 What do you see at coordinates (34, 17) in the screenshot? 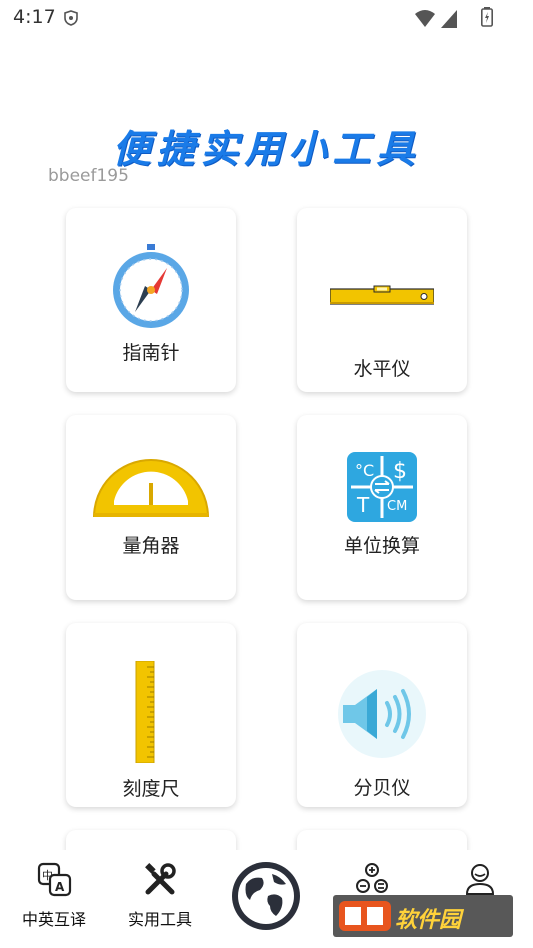
I see `status-time: 4:17` at bounding box center [34, 17].